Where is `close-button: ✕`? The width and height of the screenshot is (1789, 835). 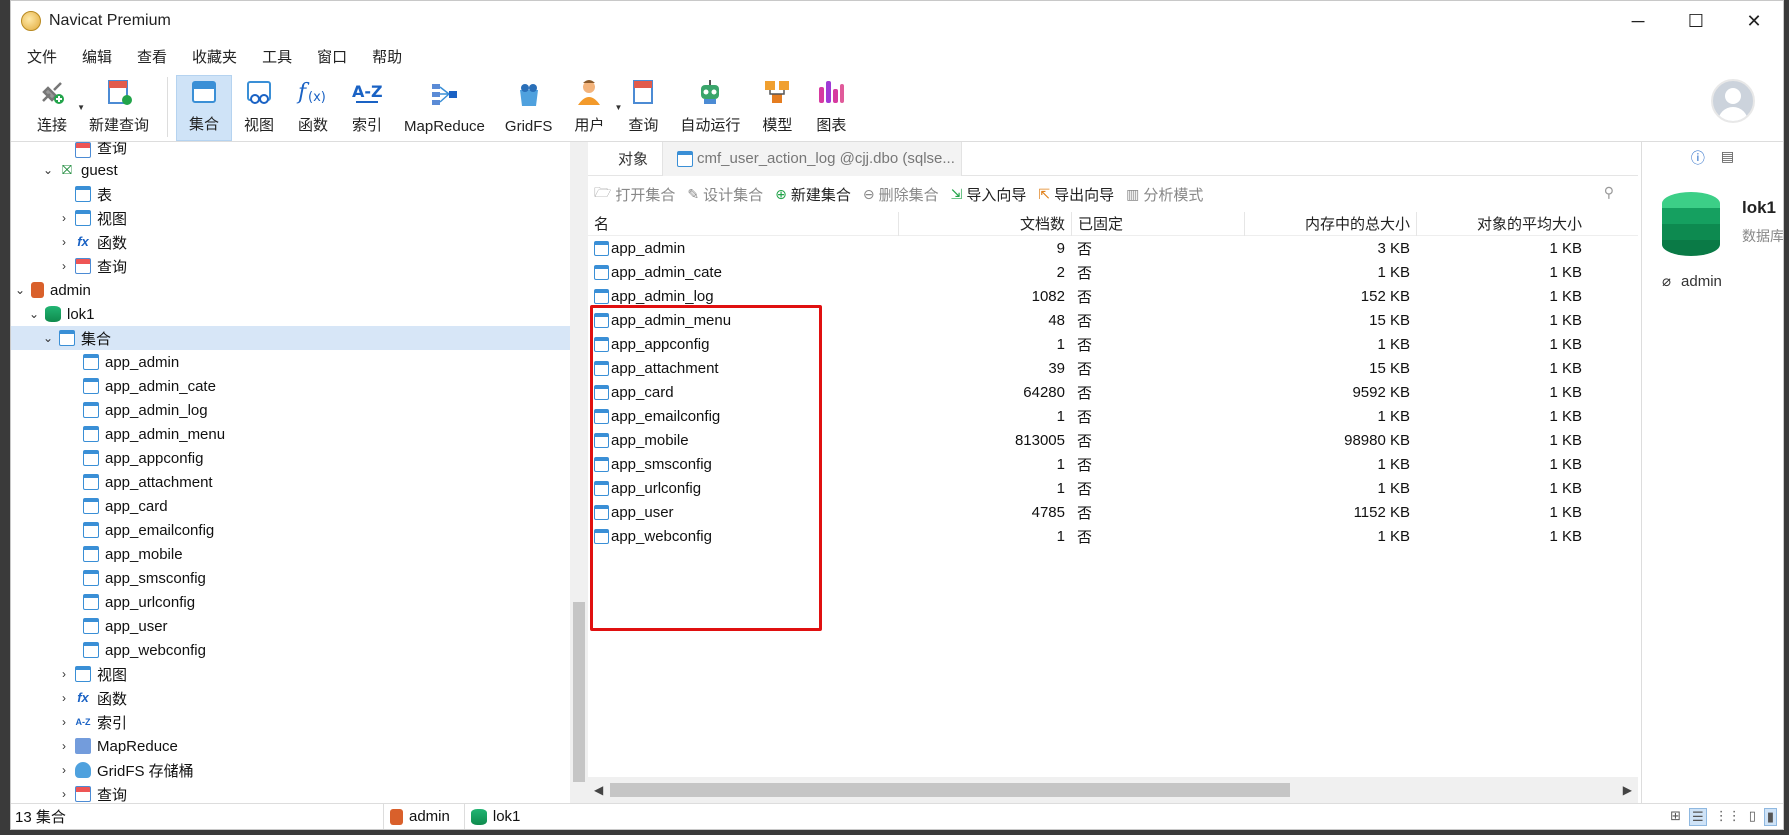 close-button: ✕ is located at coordinates (1754, 21).